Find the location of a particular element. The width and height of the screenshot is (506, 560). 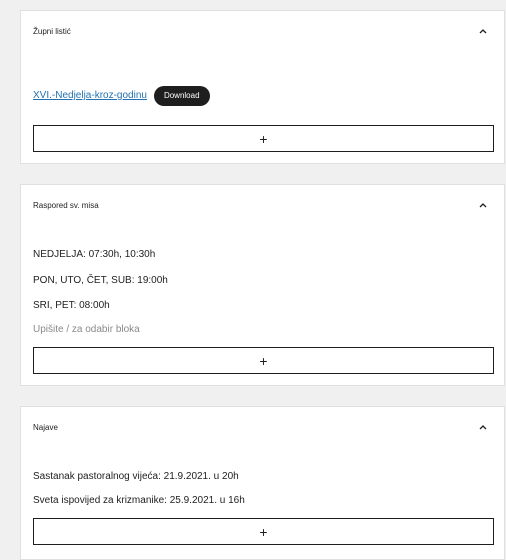

file-block: XVI.-Nedjelja-kroz-godinu Download is located at coordinates (121, 96).